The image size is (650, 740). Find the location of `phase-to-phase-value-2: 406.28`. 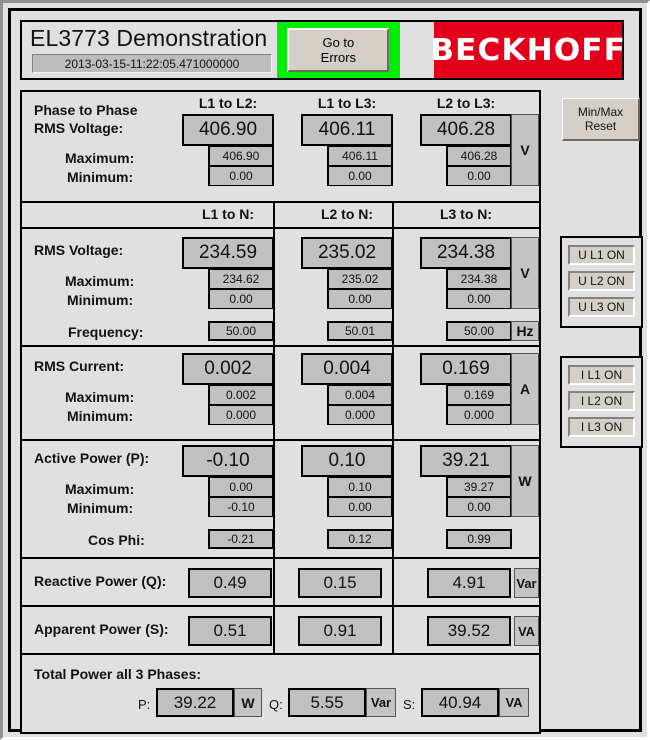

phase-to-phase-value-2: 406.28 is located at coordinates (466, 130).